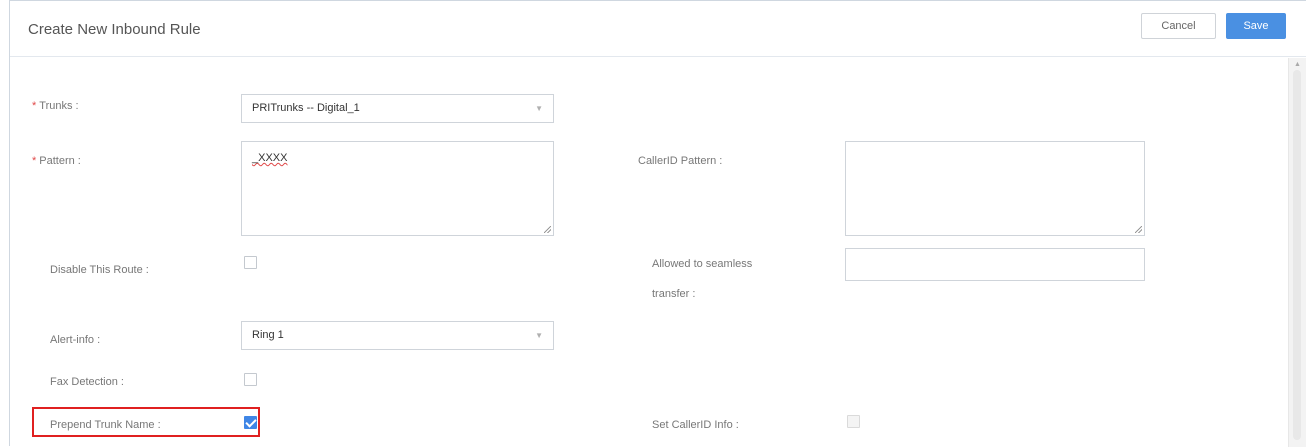  Describe the element at coordinates (99, 270) in the screenshot. I see `disable-route-label: Disable This Route :` at that location.